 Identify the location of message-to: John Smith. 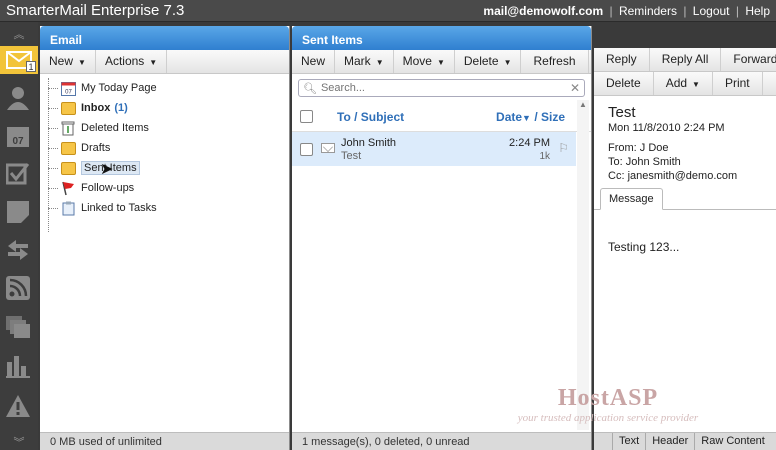
(369, 143).